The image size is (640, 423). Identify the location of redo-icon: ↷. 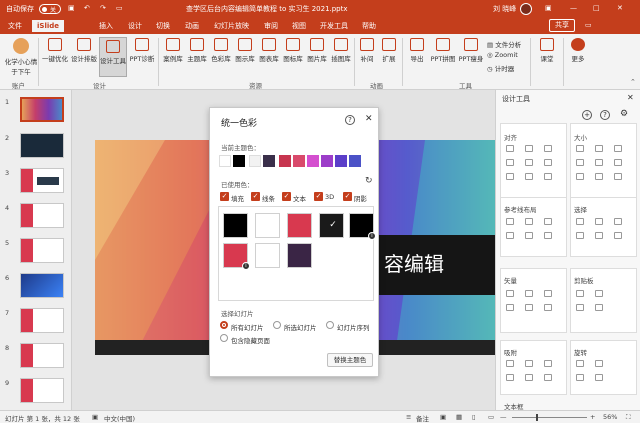
(103, 8).